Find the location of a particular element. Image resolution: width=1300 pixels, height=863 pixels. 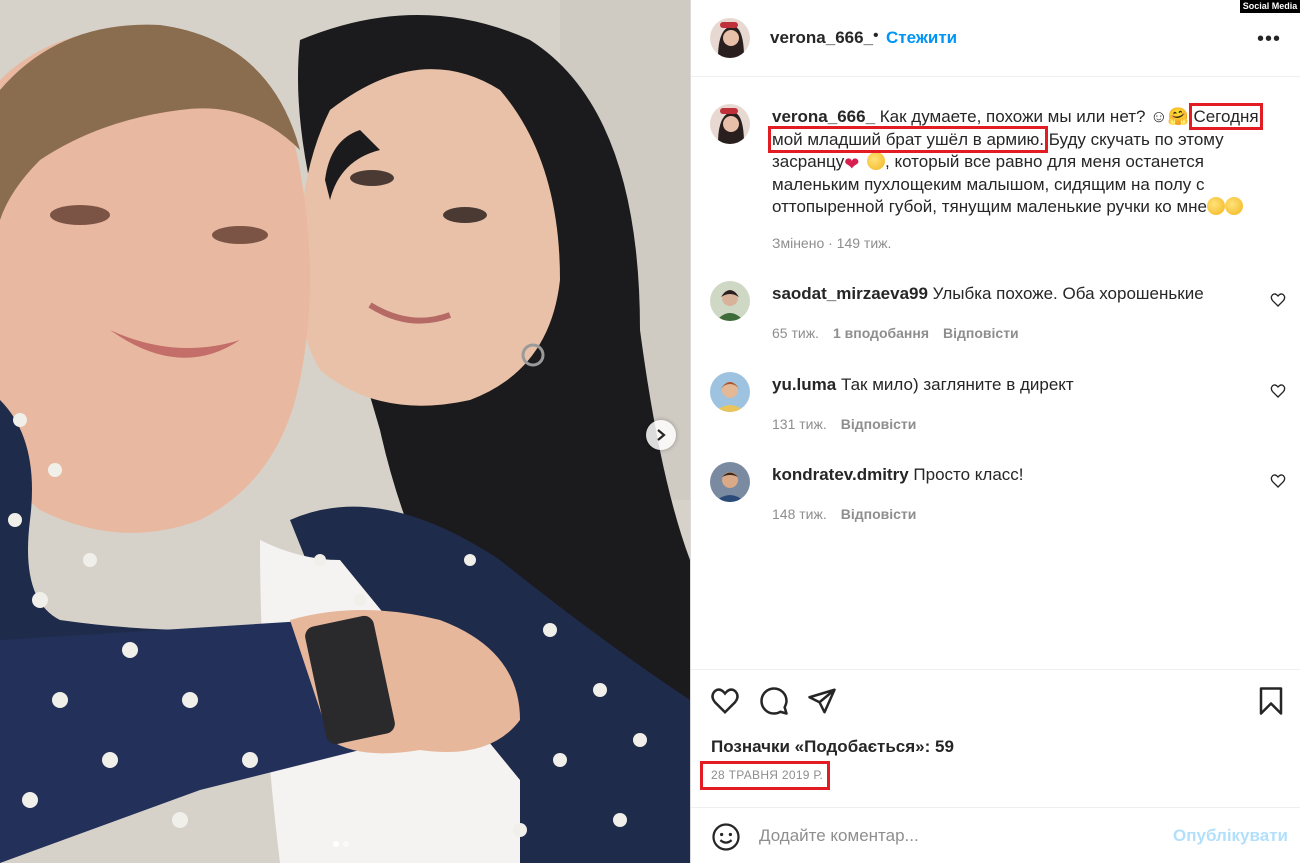

caption-username: verona_666_ is located at coordinates (823, 116).